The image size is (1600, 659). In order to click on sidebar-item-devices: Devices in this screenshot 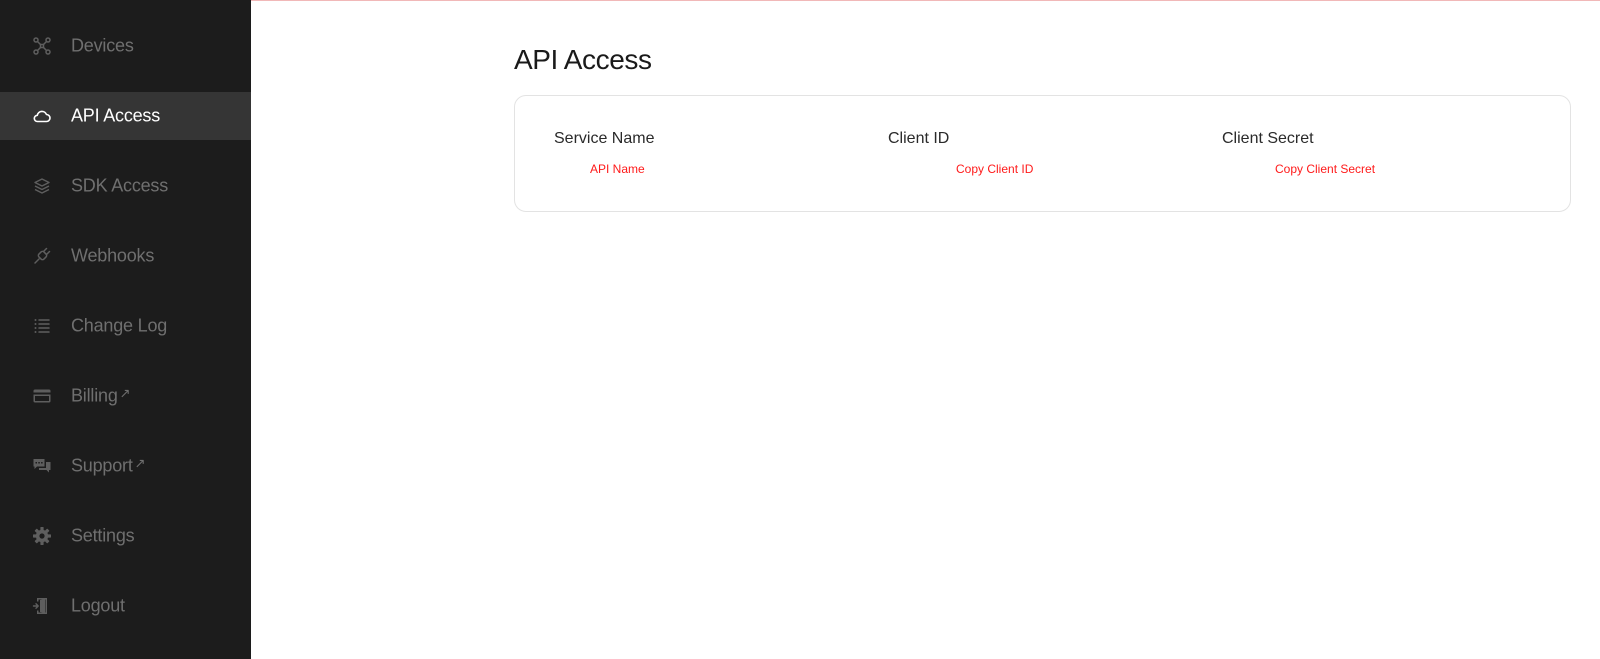, I will do `click(125, 46)`.